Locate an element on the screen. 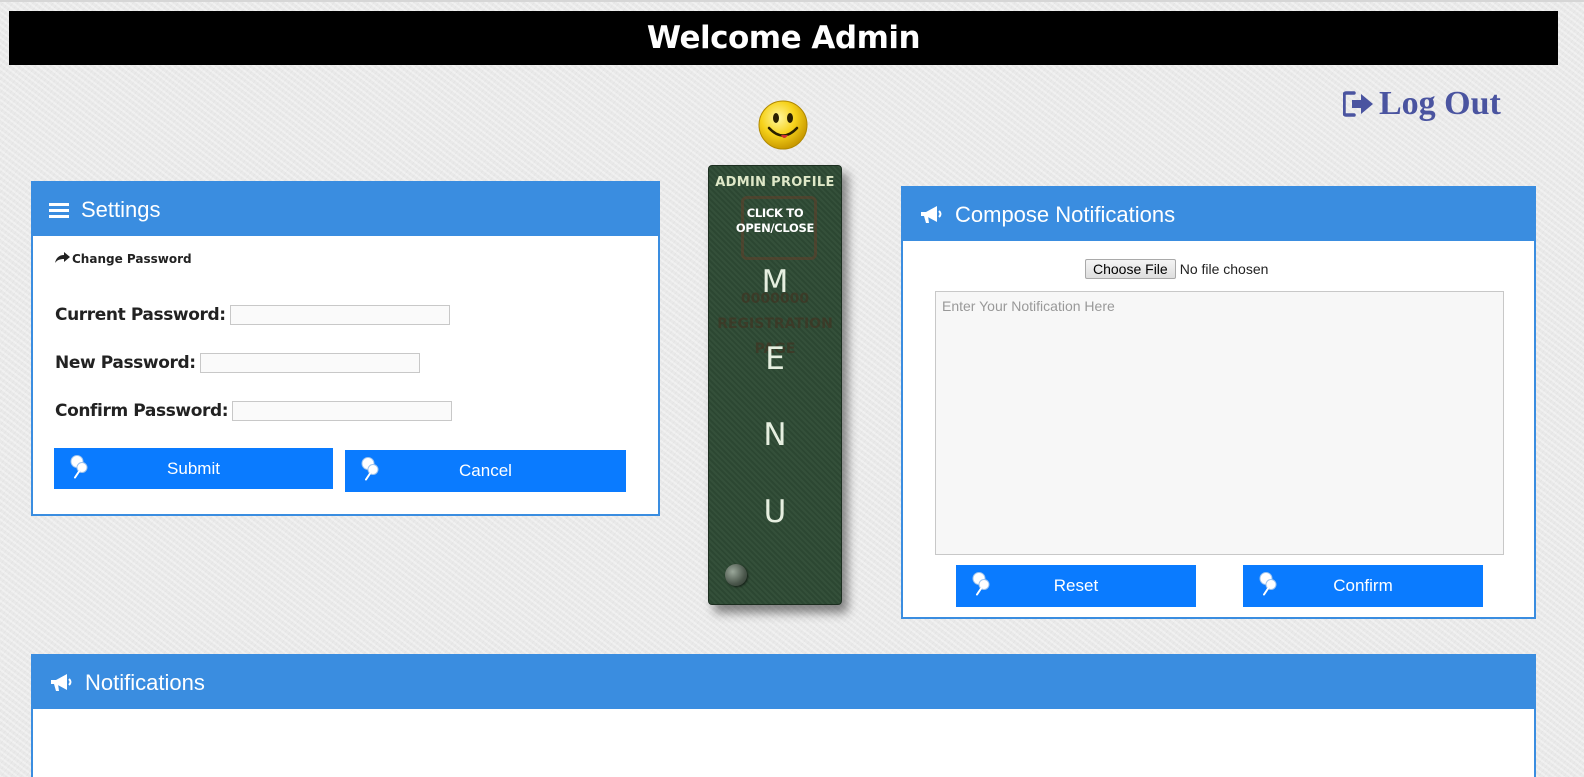 The height and width of the screenshot is (777, 1584). file-picker: Choose File No file chosen is located at coordinates (1176, 269).